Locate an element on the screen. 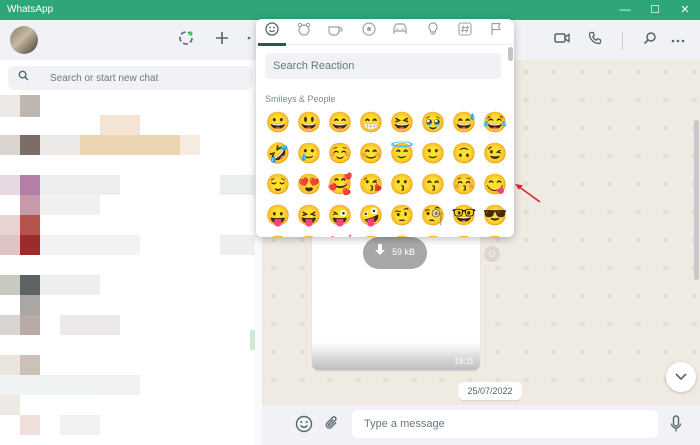  emoji-option: 🤪 is located at coordinates (371, 216).